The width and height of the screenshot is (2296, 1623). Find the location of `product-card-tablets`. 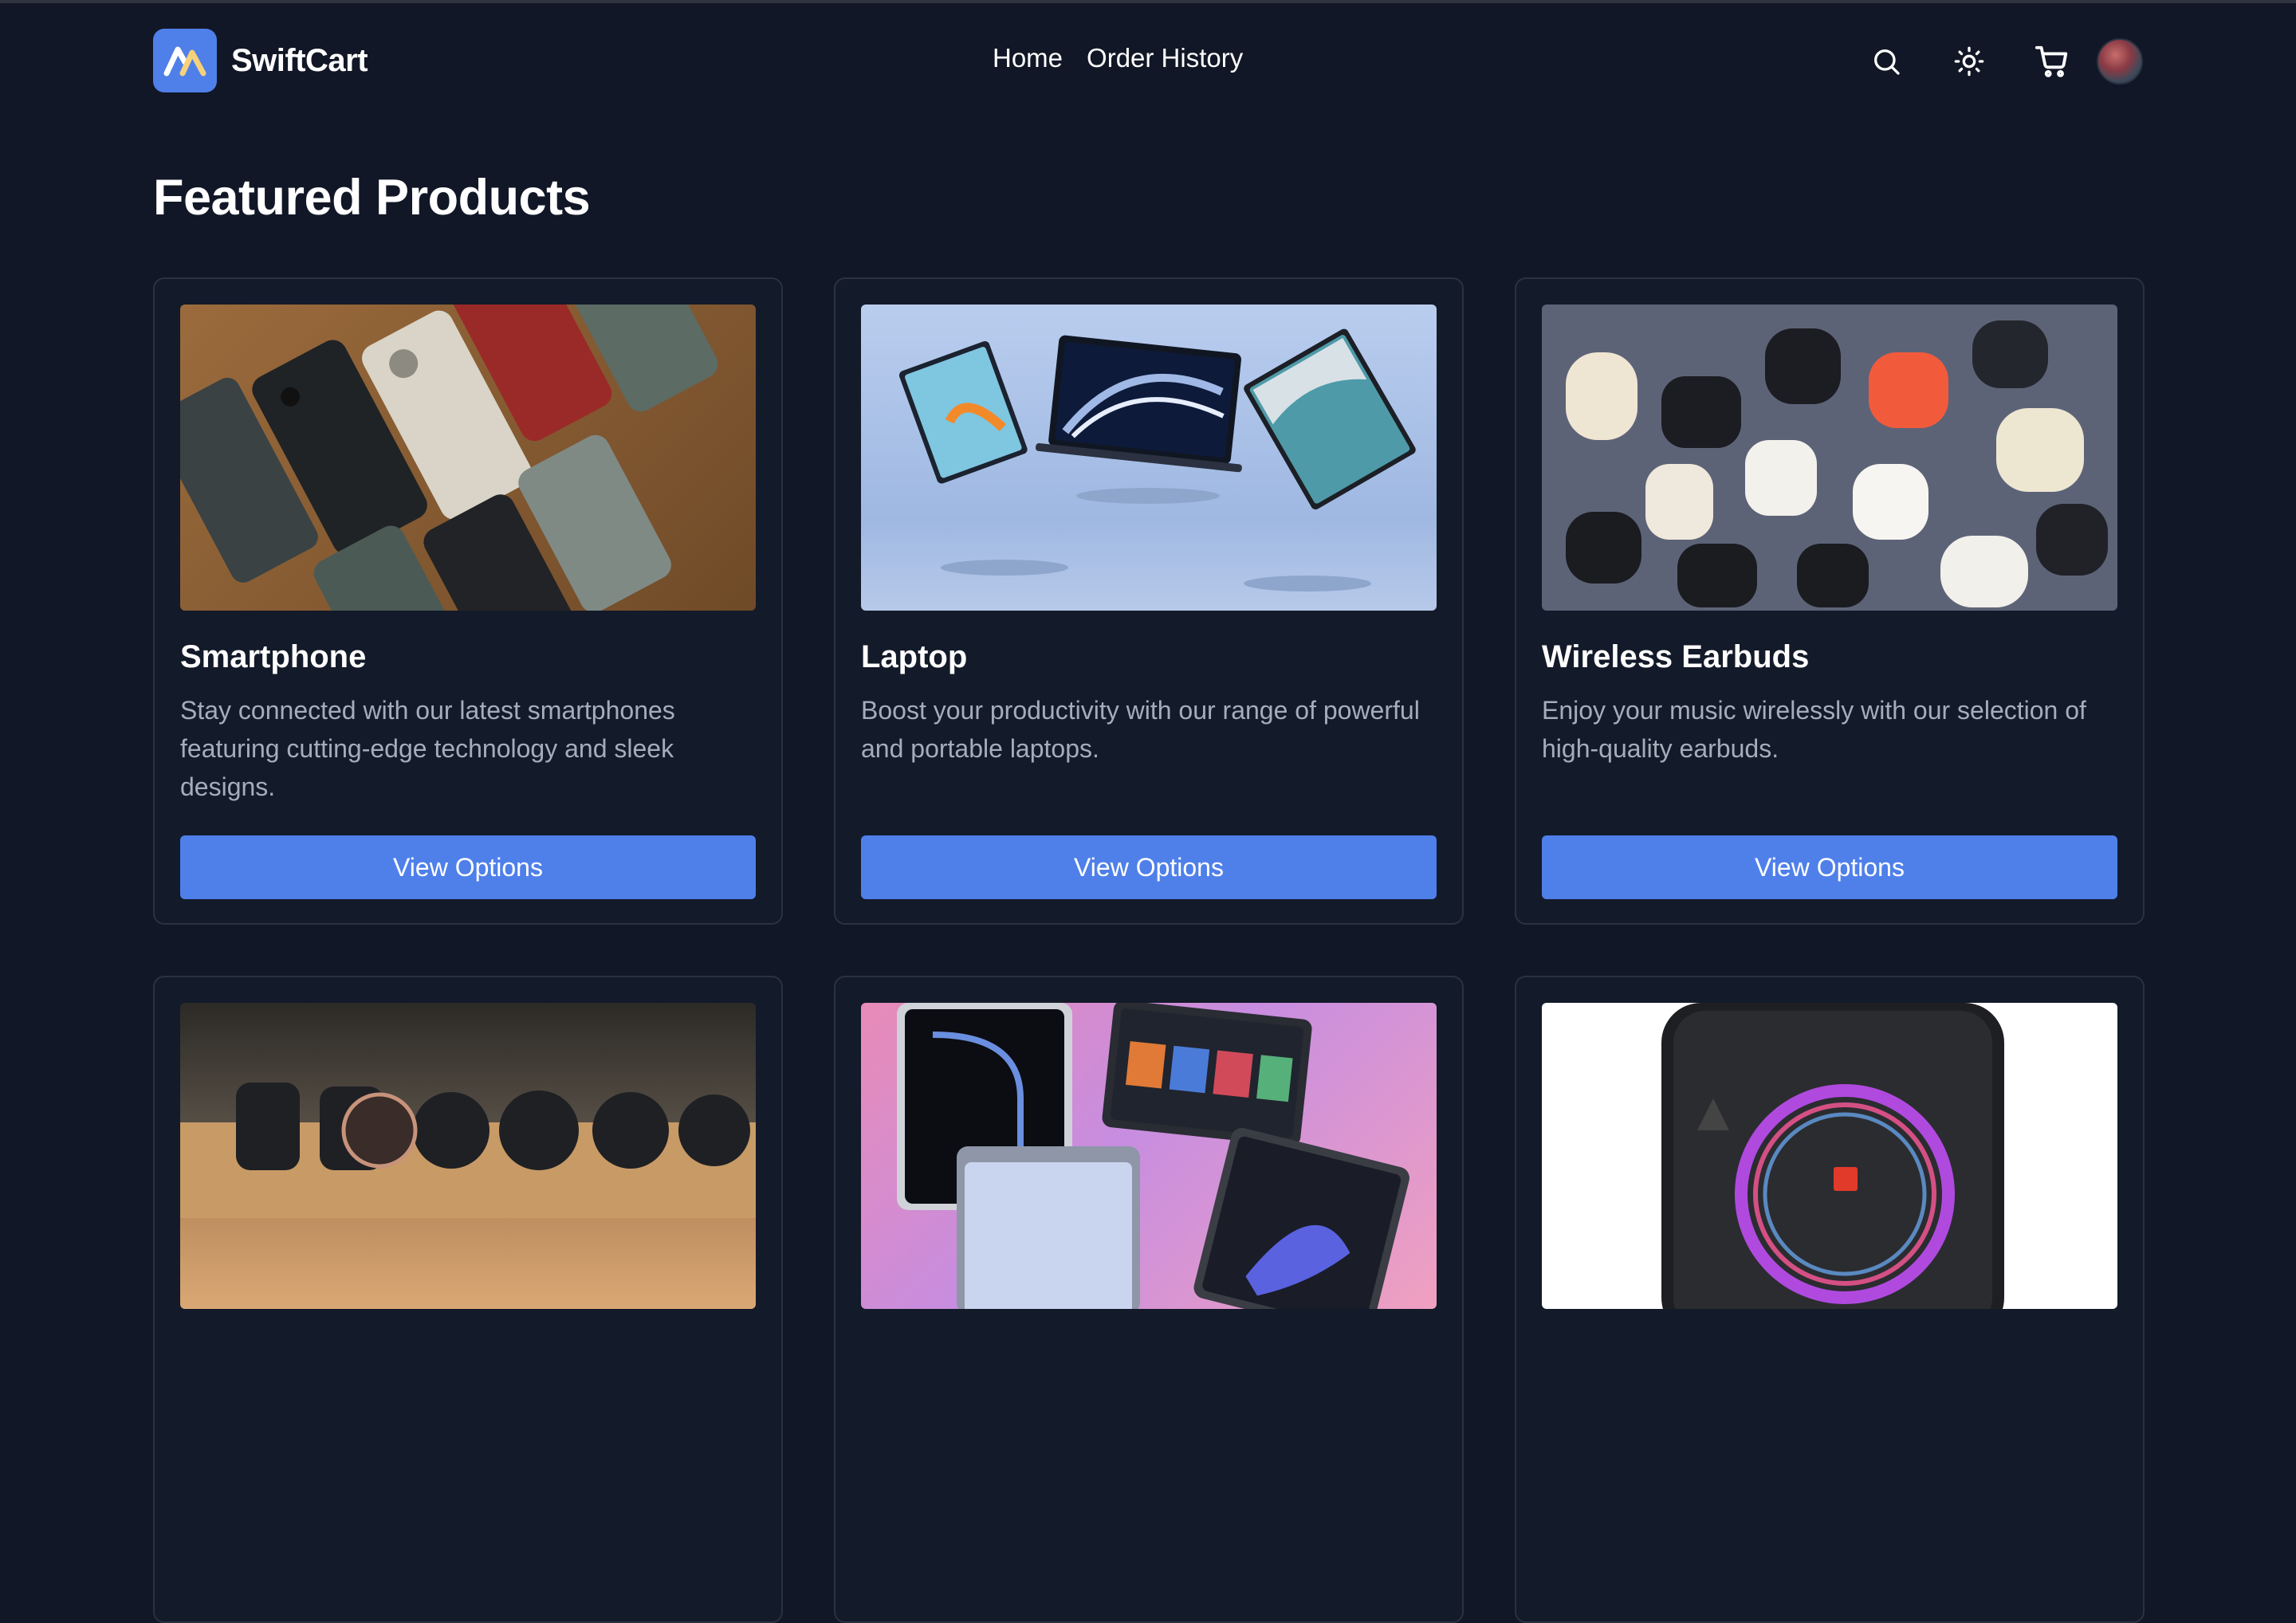

product-card-tablets is located at coordinates (1149, 1299).